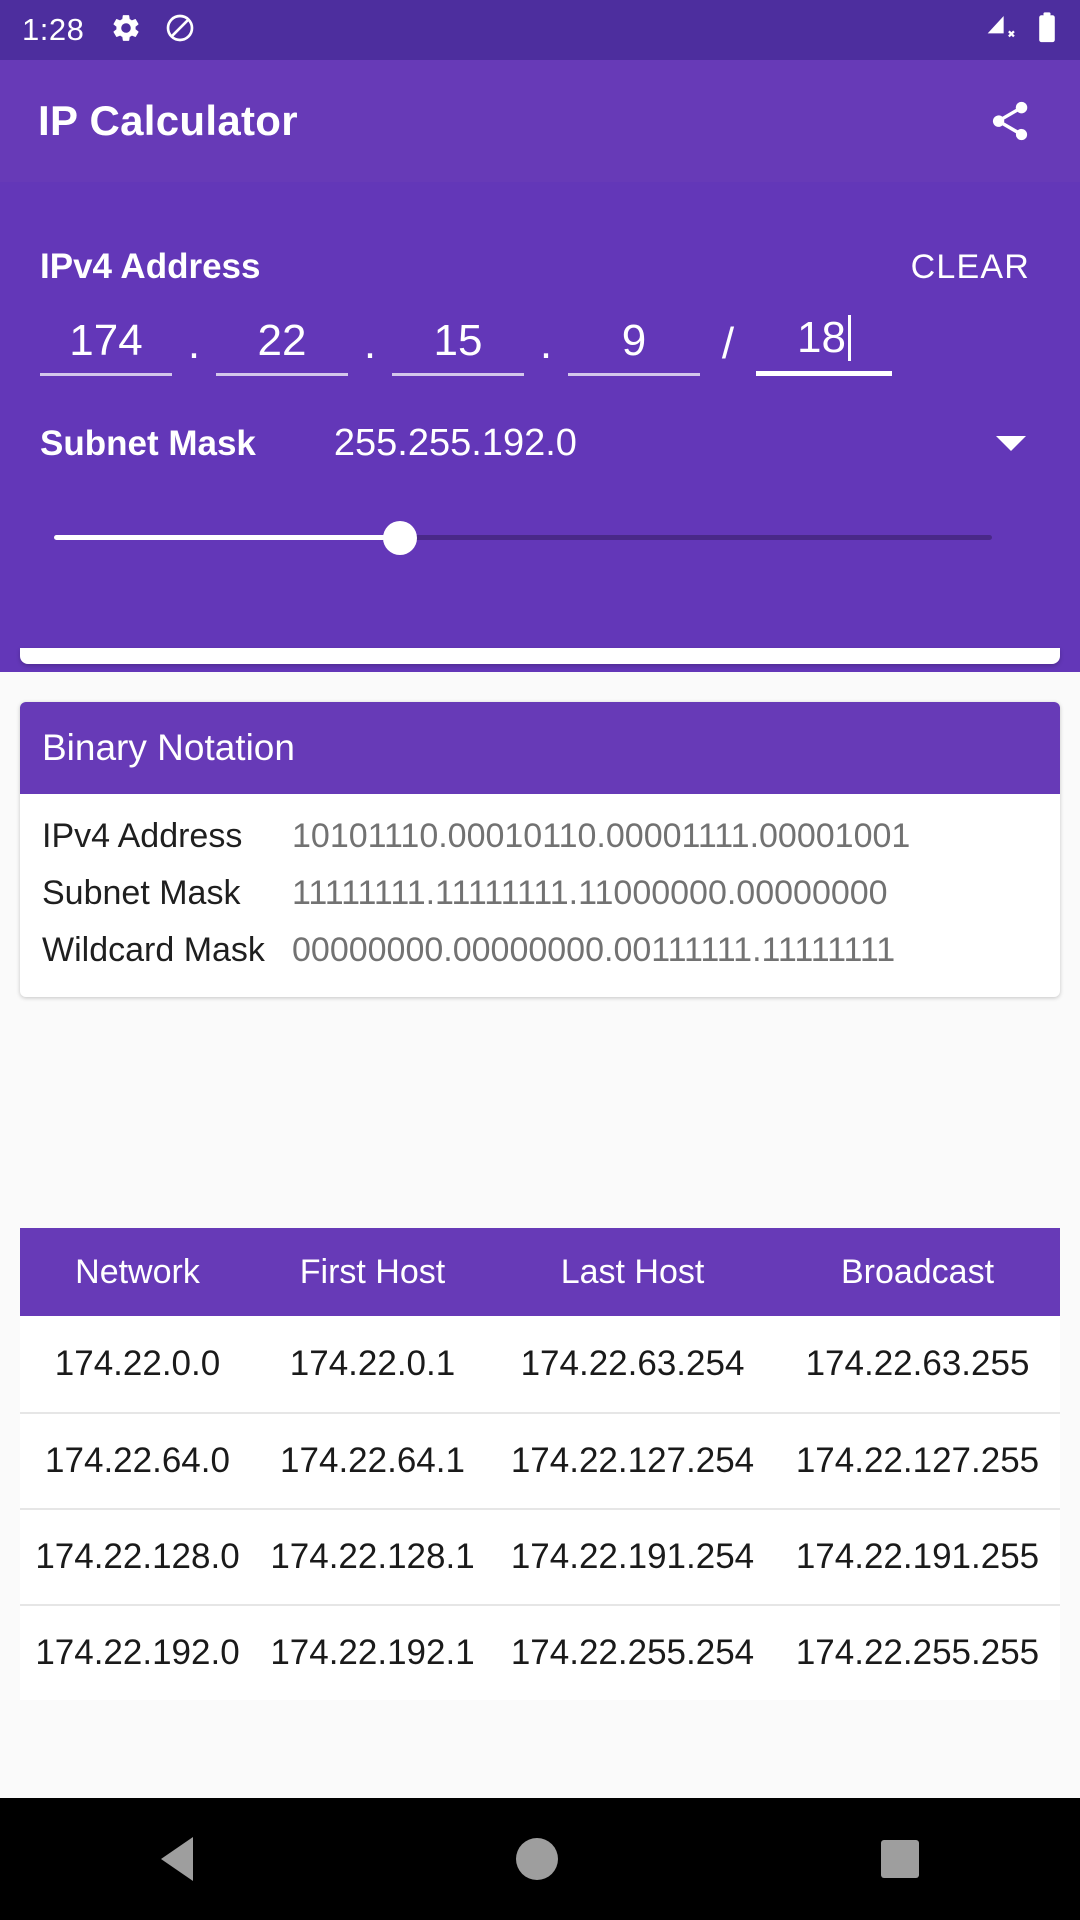 The image size is (1080, 1920). I want to click on clipped-card-edge, so click(540, 656).